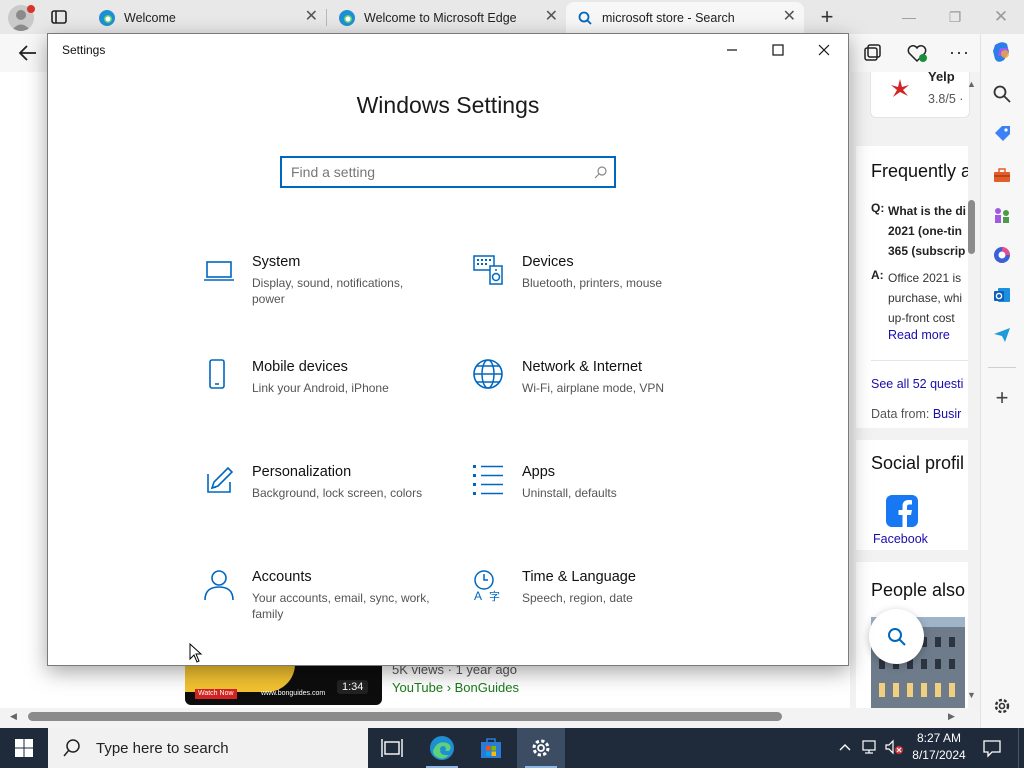 The height and width of the screenshot is (768, 1024). What do you see at coordinates (405, 716) in the screenshot?
I see `horizontal-scrollbar-thumb` at bounding box center [405, 716].